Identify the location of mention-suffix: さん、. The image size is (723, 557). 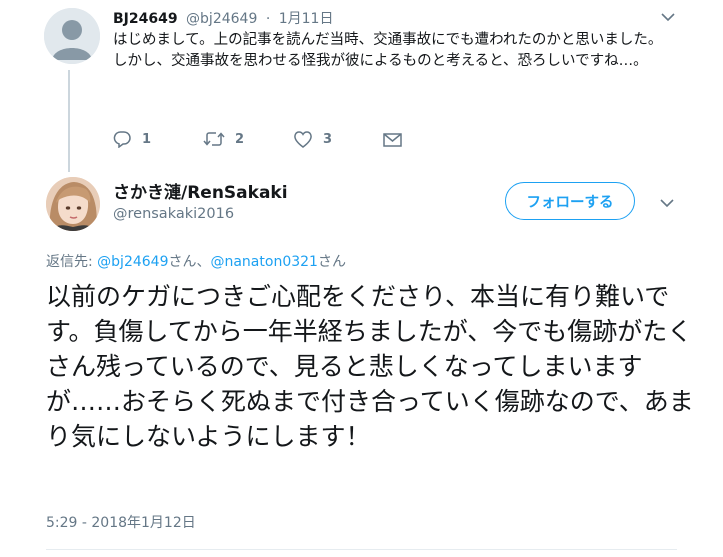
(189, 262).